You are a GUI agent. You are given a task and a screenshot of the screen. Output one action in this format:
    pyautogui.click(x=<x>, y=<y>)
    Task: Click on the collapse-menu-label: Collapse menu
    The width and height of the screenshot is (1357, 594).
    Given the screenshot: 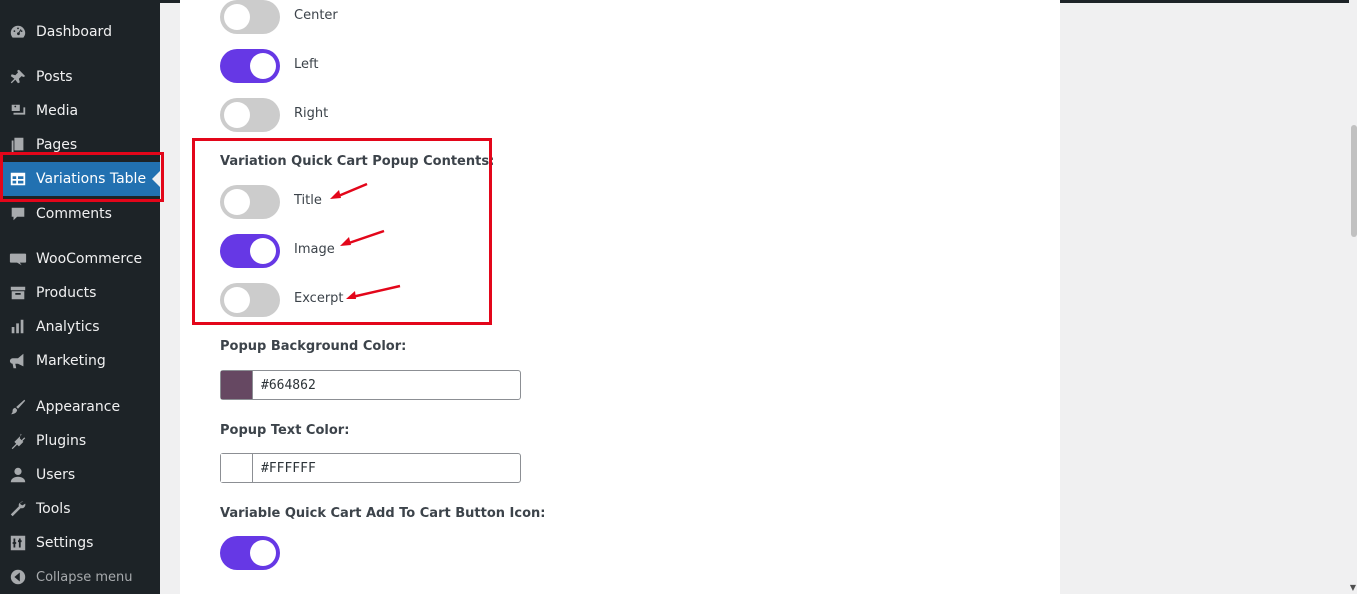 What is the action you would take?
    pyautogui.click(x=84, y=577)
    